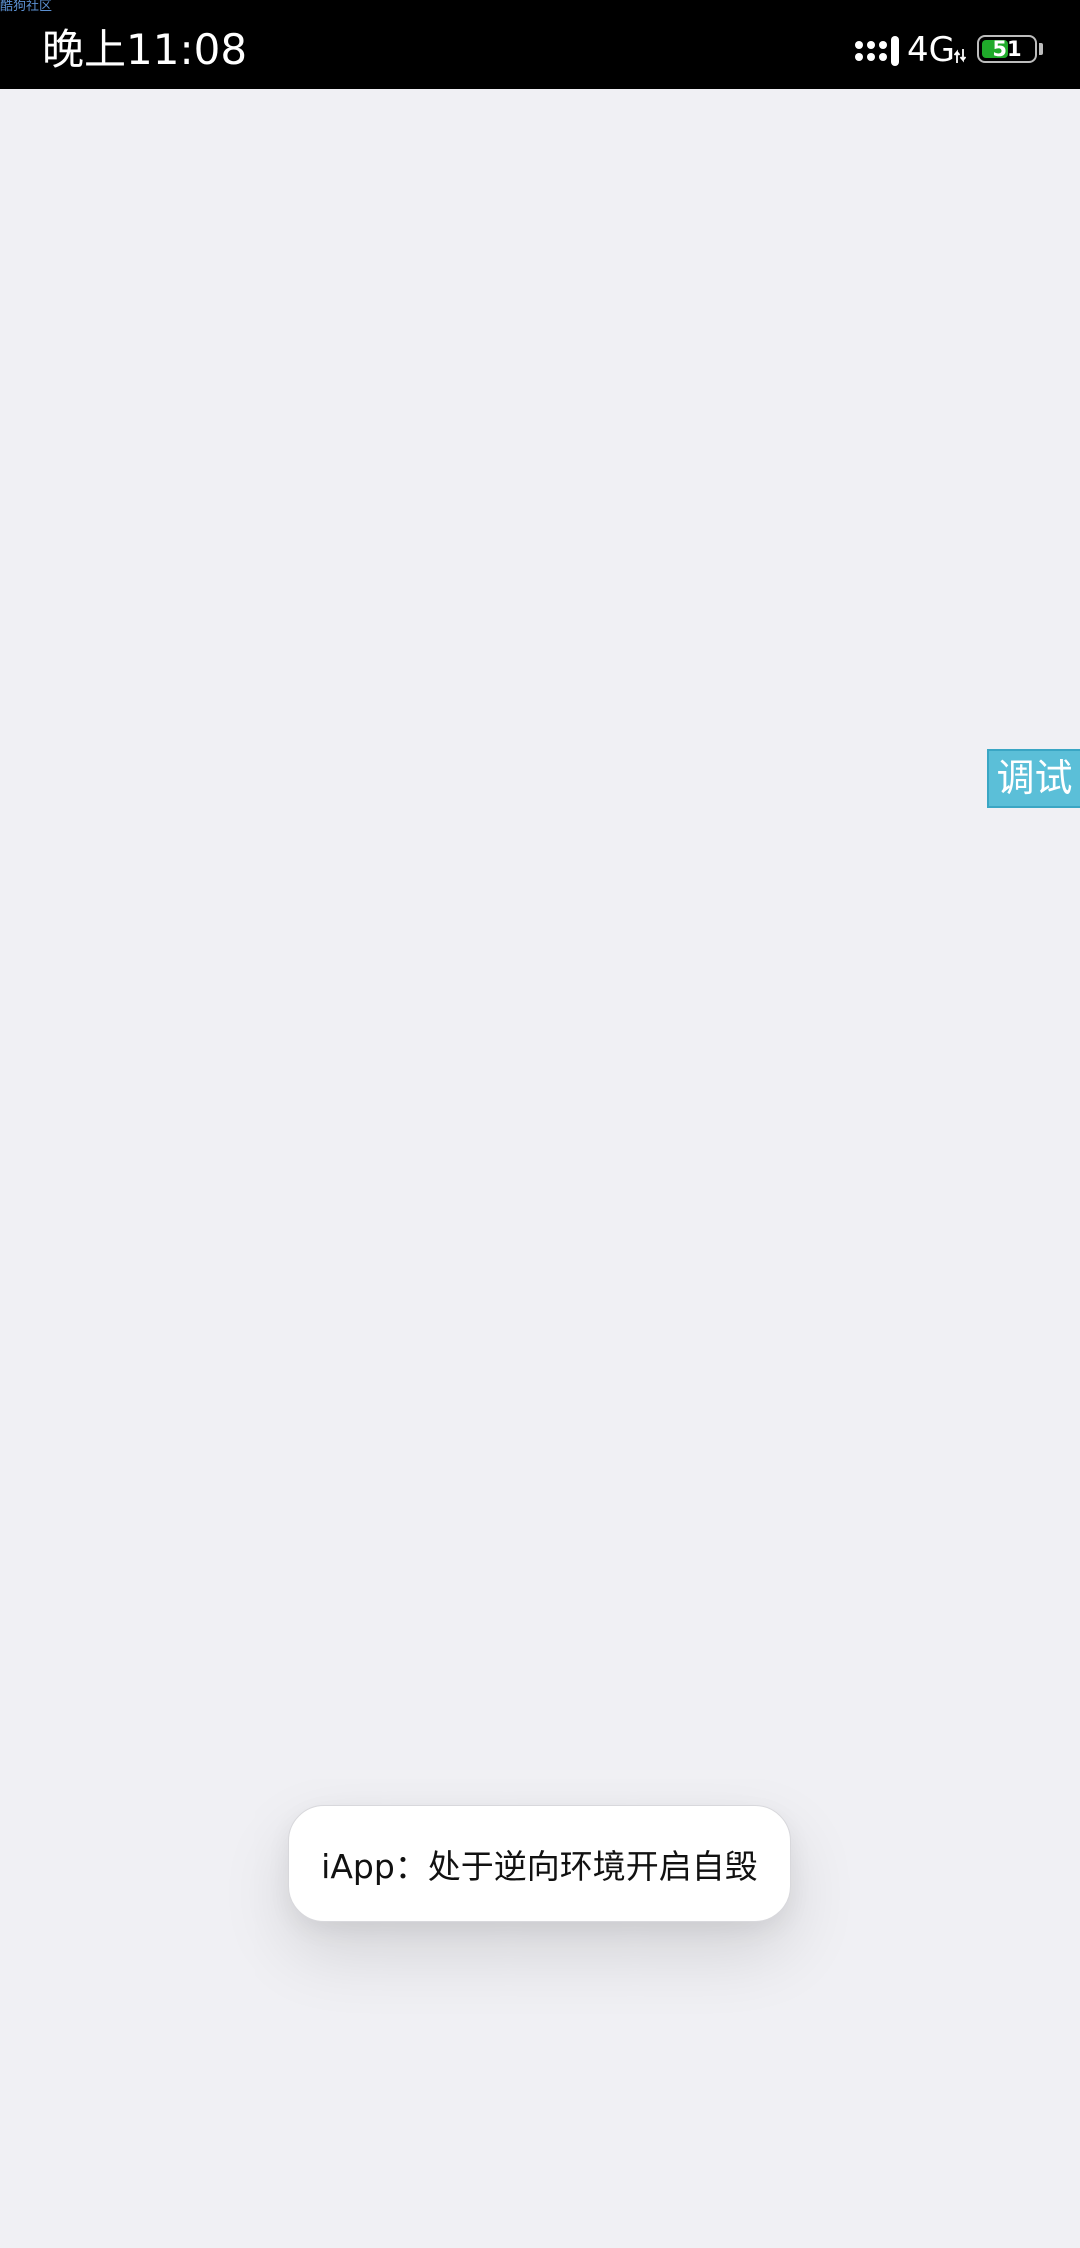  Describe the element at coordinates (26, 7) in the screenshot. I see `watermark-label: 酷狗社区` at that location.